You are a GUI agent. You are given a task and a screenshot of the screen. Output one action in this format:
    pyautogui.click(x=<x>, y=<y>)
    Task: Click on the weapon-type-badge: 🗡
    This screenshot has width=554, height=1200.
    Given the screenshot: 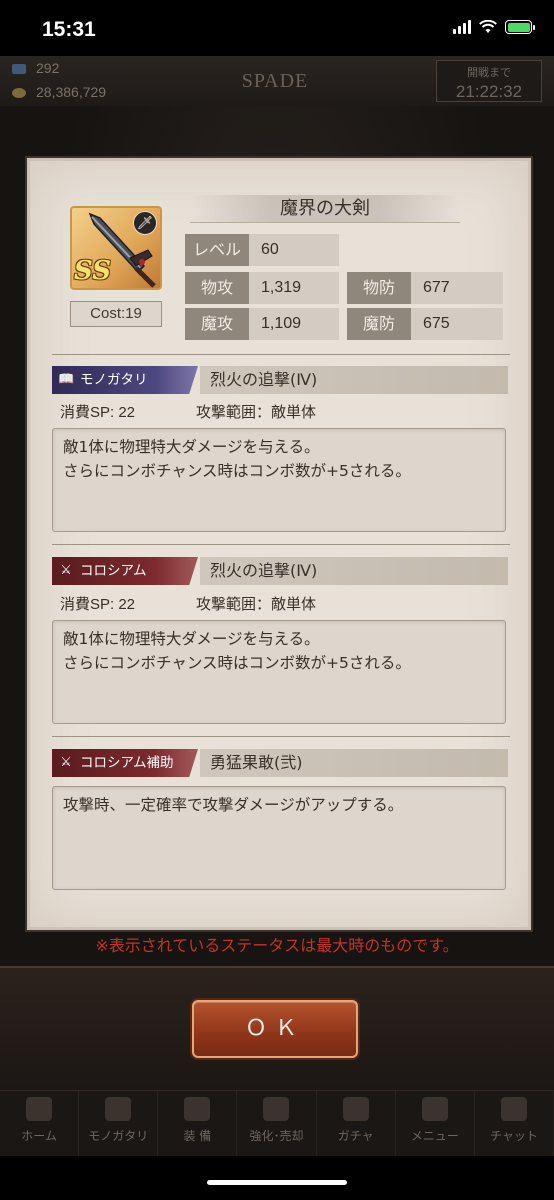 What is the action you would take?
    pyautogui.click(x=145, y=223)
    